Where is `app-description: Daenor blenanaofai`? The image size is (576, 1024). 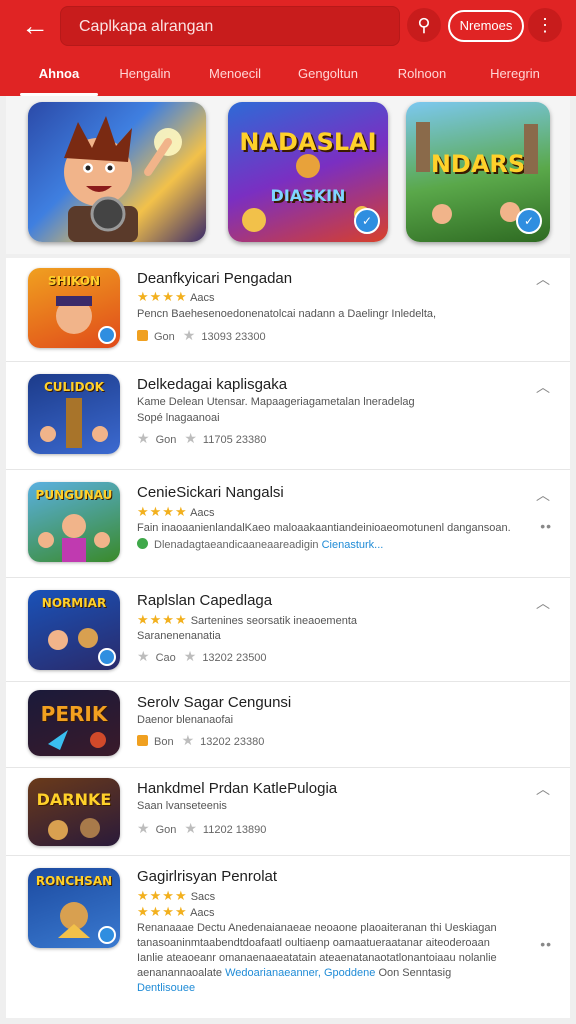 app-description: Daenor blenanaofai is located at coordinates (185, 720).